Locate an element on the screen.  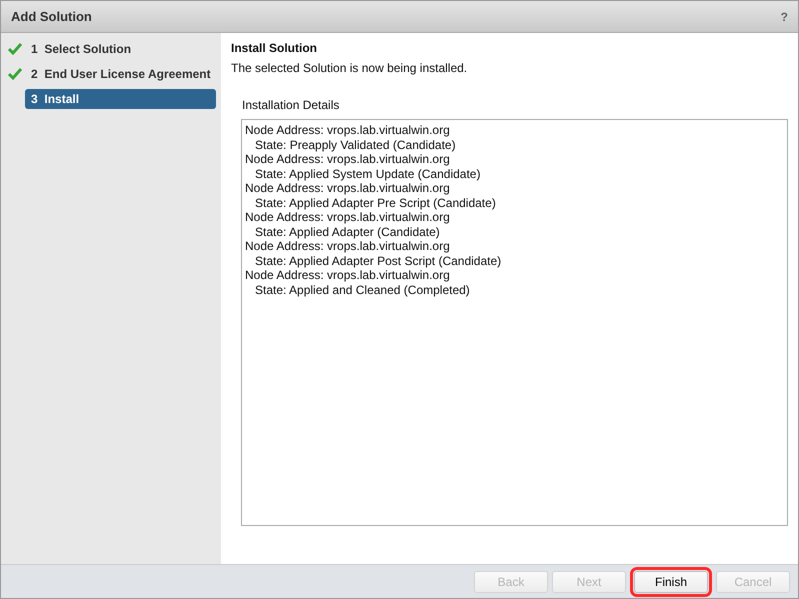
state-text: State: Applied and Cleaned (Completed) is located at coordinates (362, 289).